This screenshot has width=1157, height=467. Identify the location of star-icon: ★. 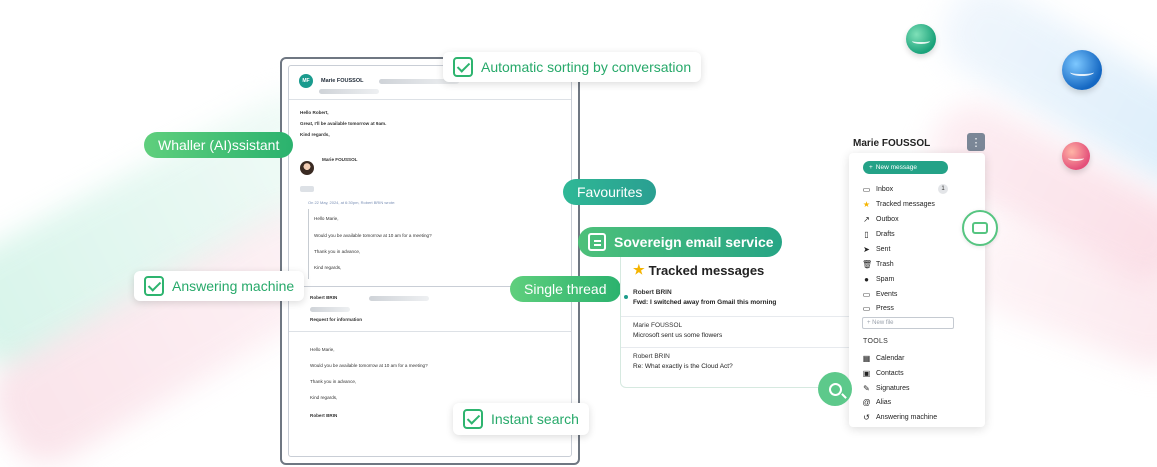
(866, 204).